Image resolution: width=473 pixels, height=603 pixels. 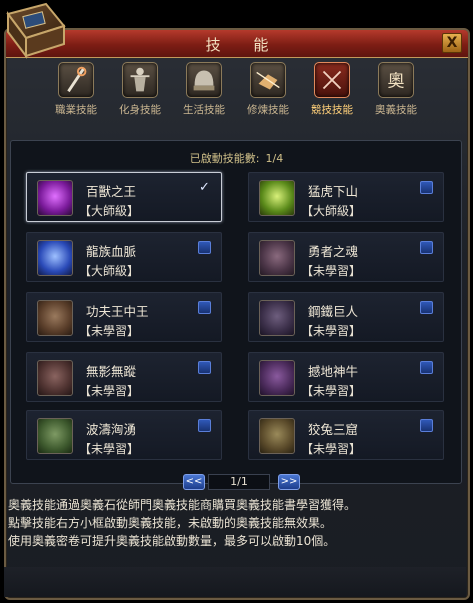 What do you see at coordinates (333, 311) in the screenshot?
I see `skill-name: 鋼鐵巨人` at bounding box center [333, 311].